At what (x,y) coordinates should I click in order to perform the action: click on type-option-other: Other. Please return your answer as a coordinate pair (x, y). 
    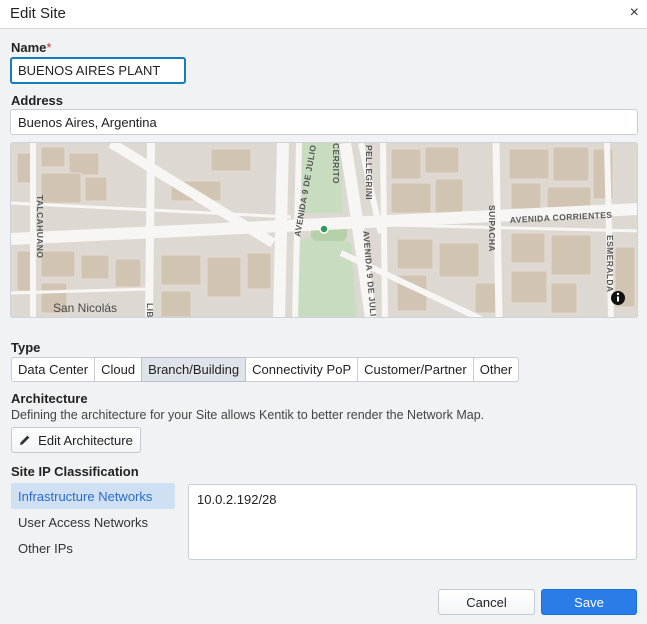
    Looking at the image, I should click on (496, 369).